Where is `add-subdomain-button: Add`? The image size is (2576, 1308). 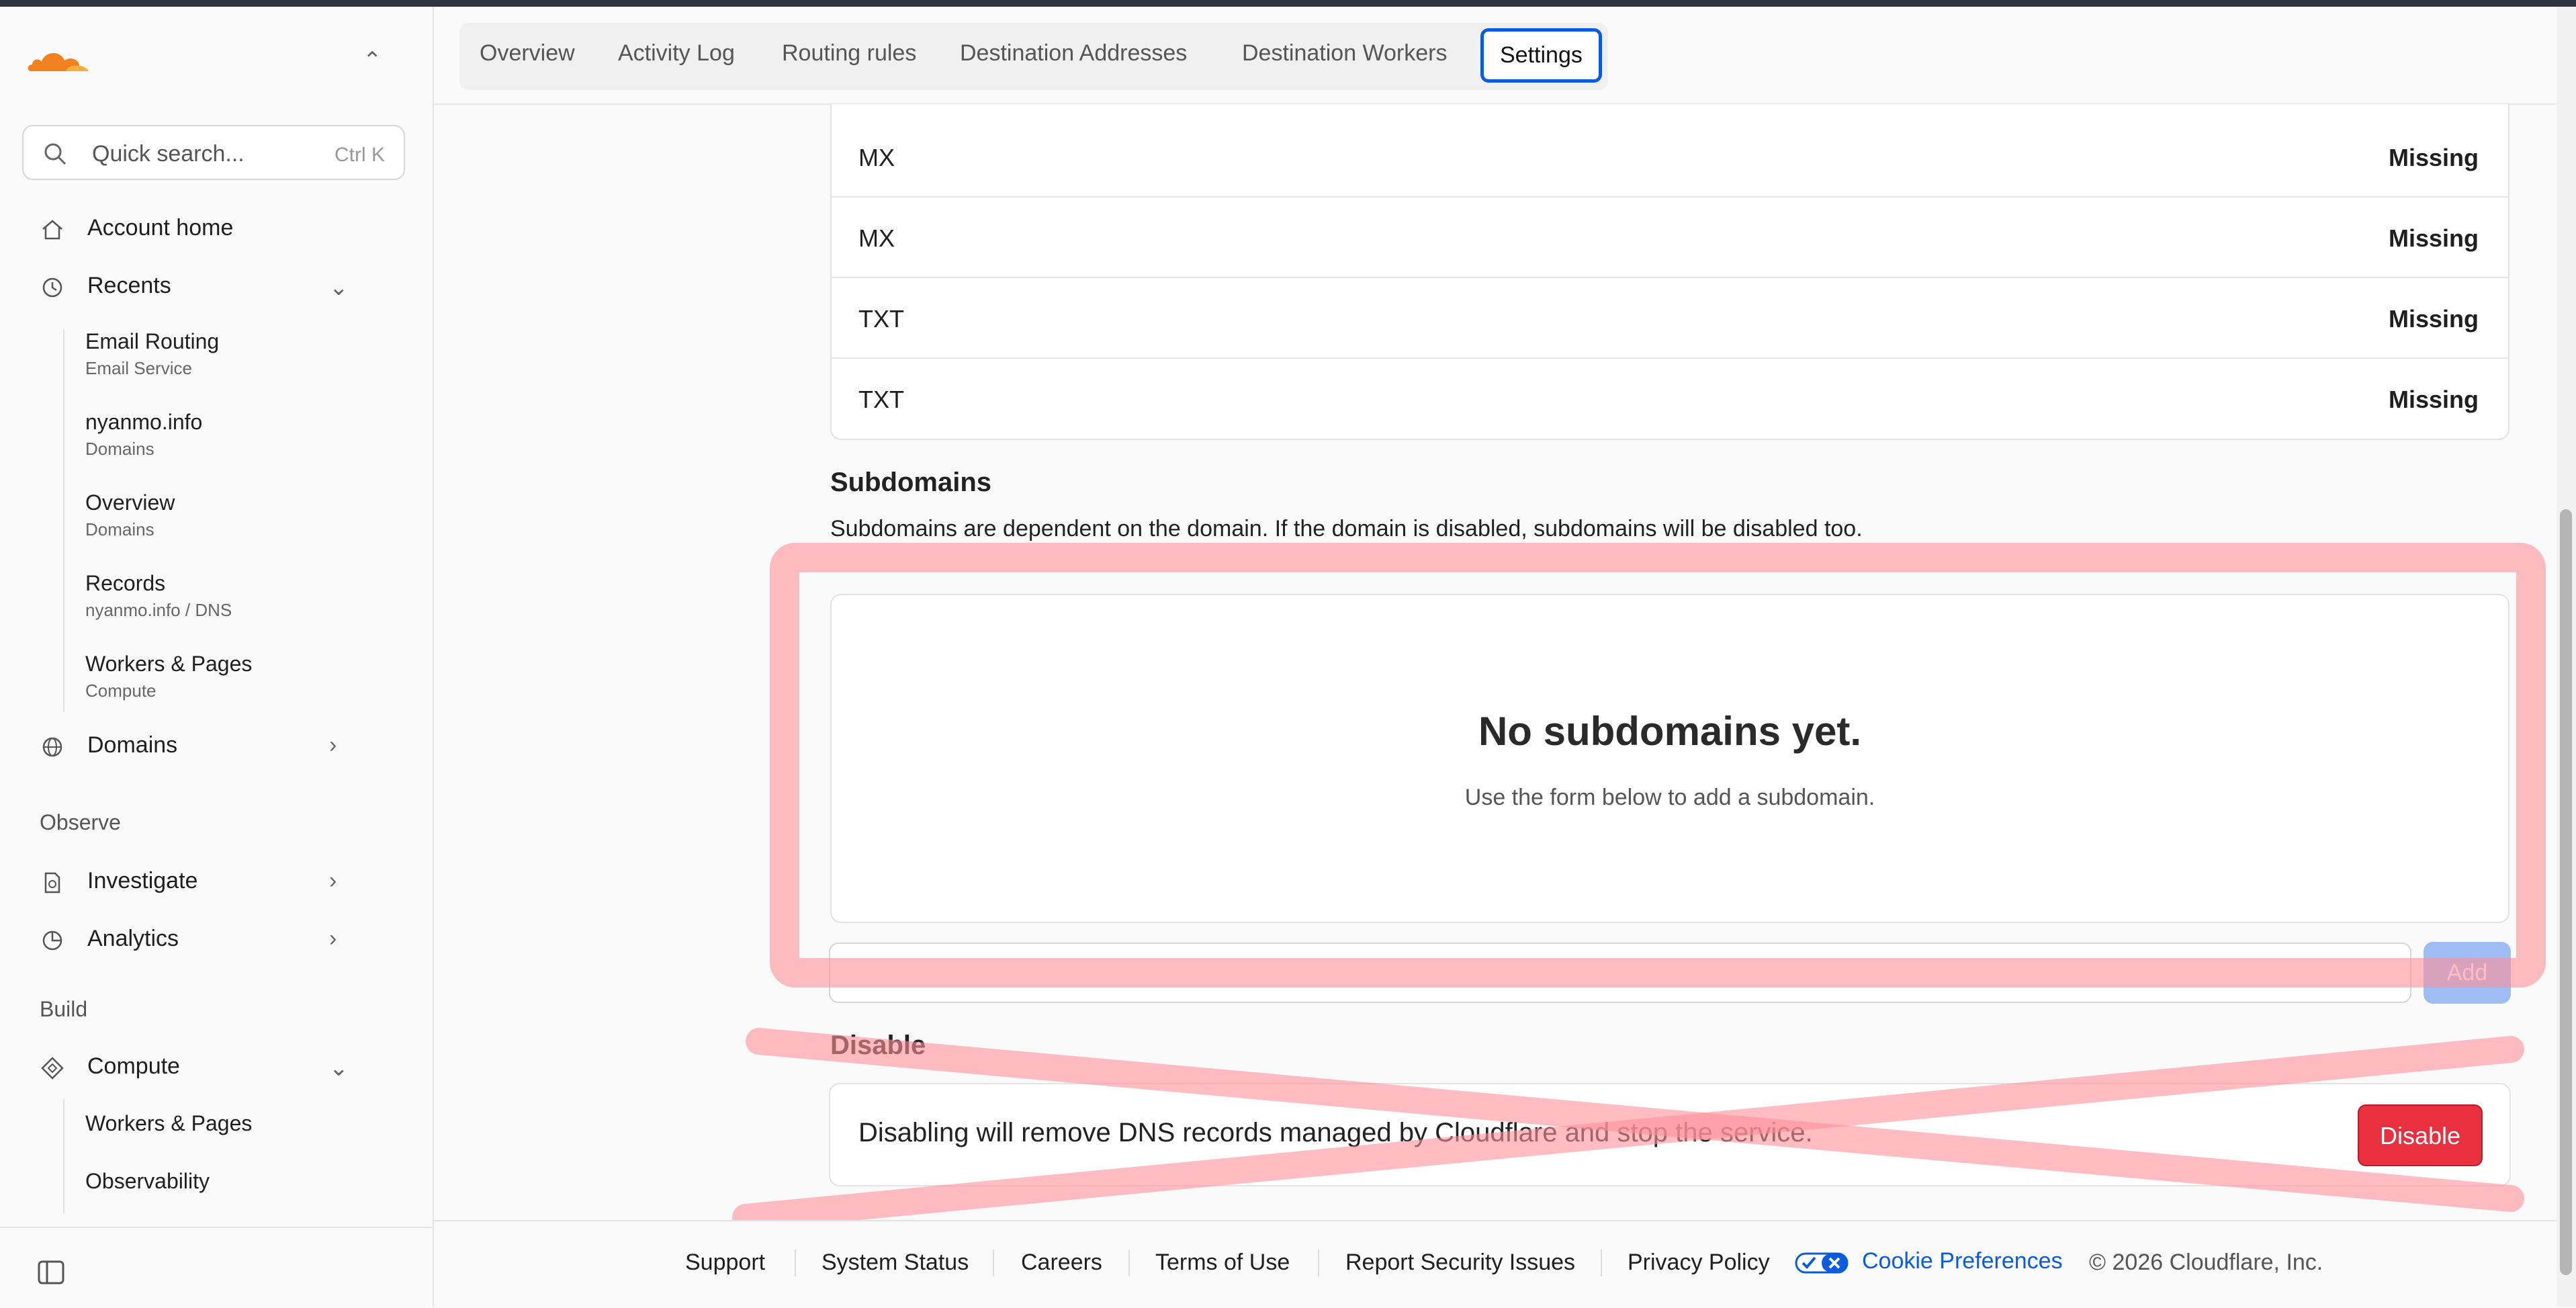
add-subdomain-button: Add is located at coordinates (2468, 973).